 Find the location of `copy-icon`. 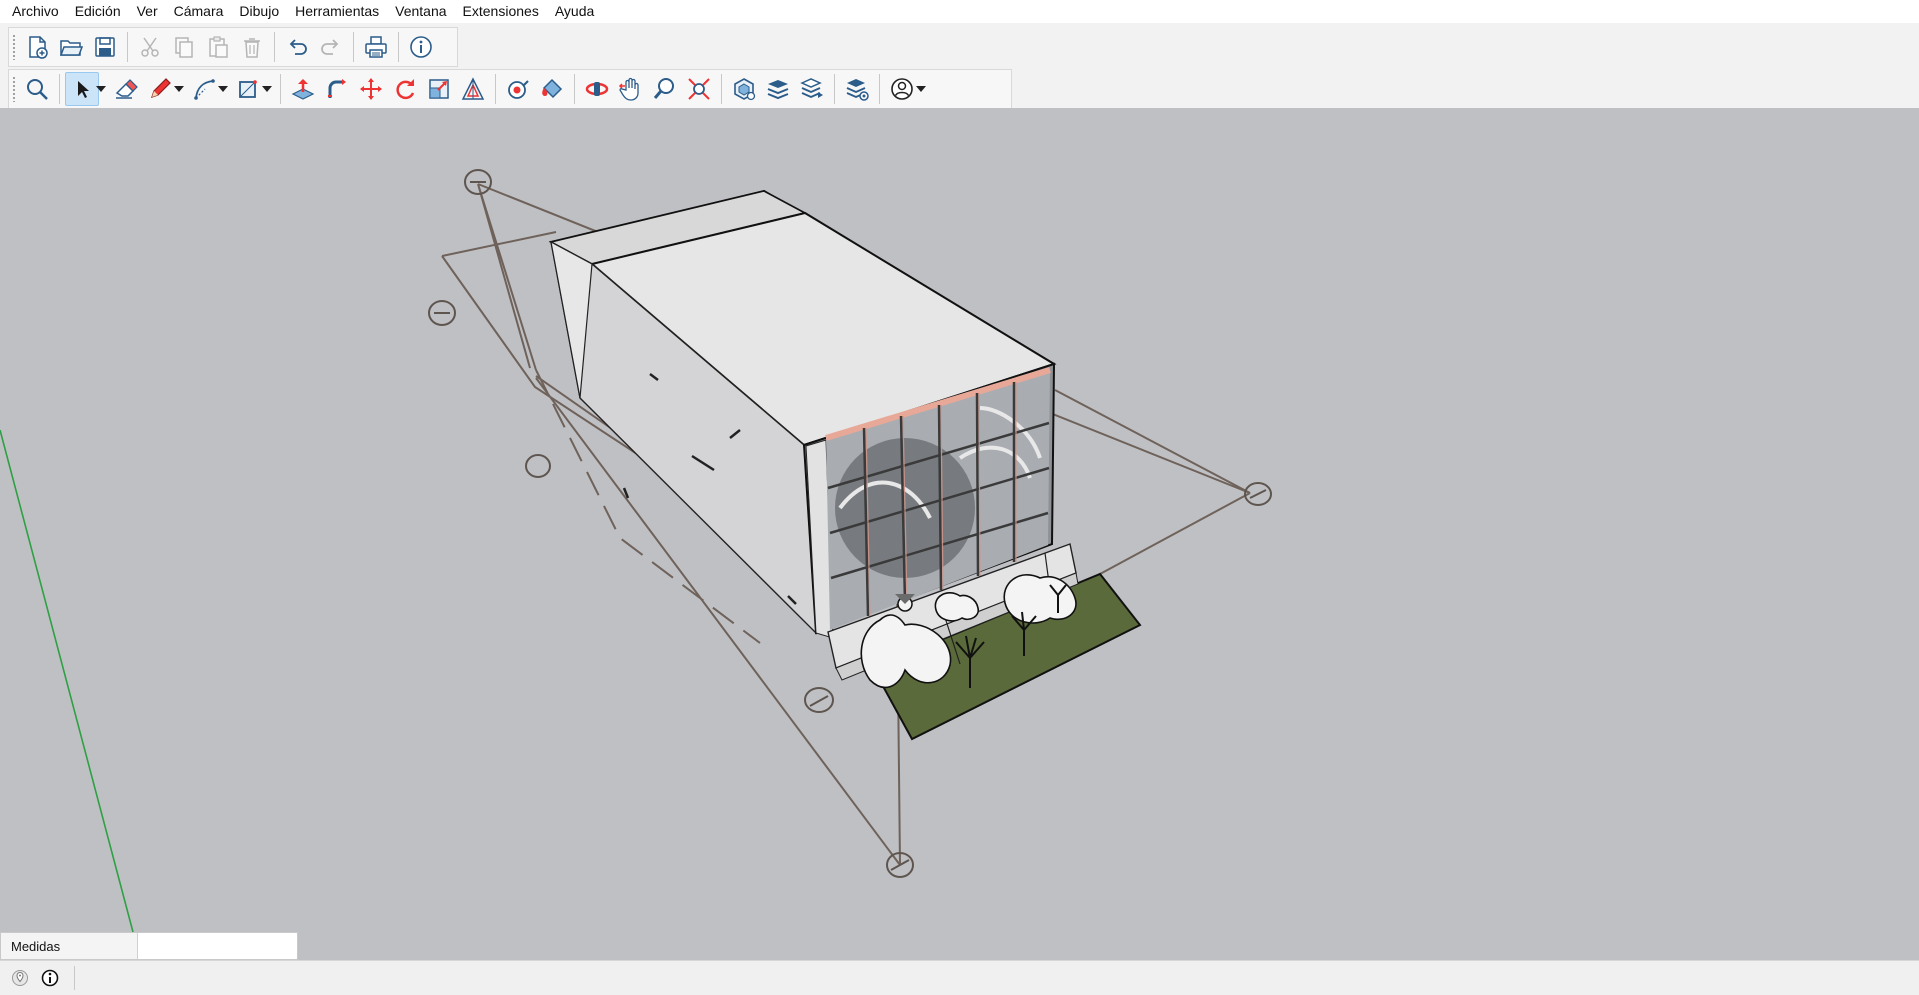

copy-icon is located at coordinates (184, 47).